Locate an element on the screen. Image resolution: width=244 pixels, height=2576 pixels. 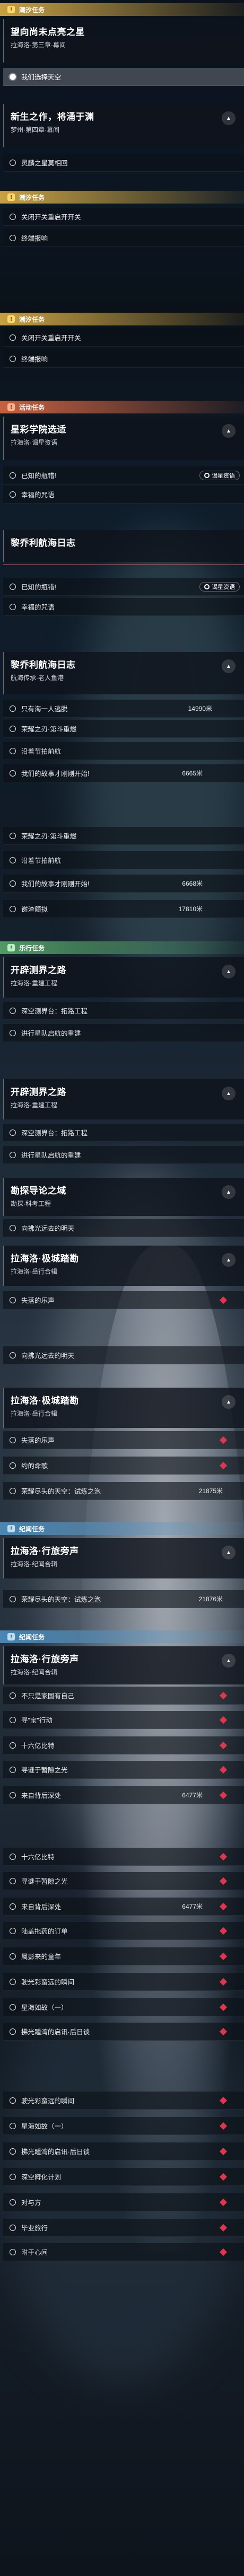
task-step: 我们的故事才刚刚开始! 6668米 is located at coordinates (124, 884).